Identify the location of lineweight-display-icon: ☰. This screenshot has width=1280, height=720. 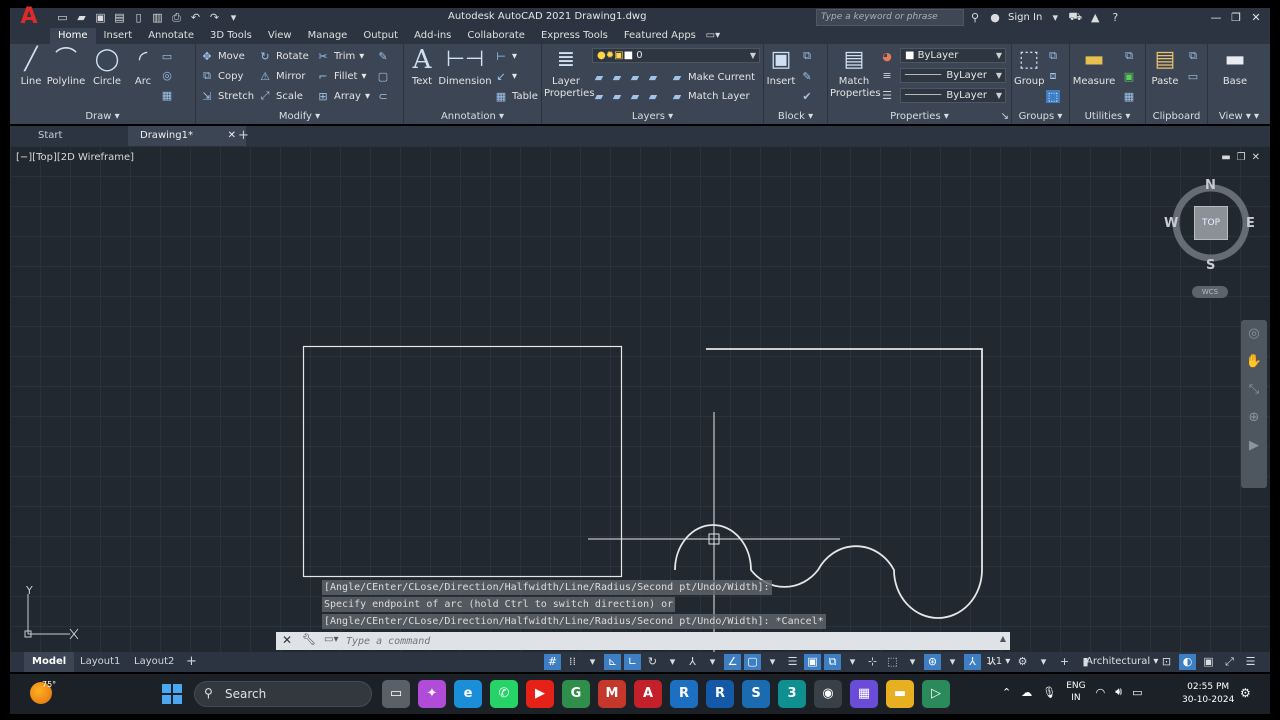
(792, 662).